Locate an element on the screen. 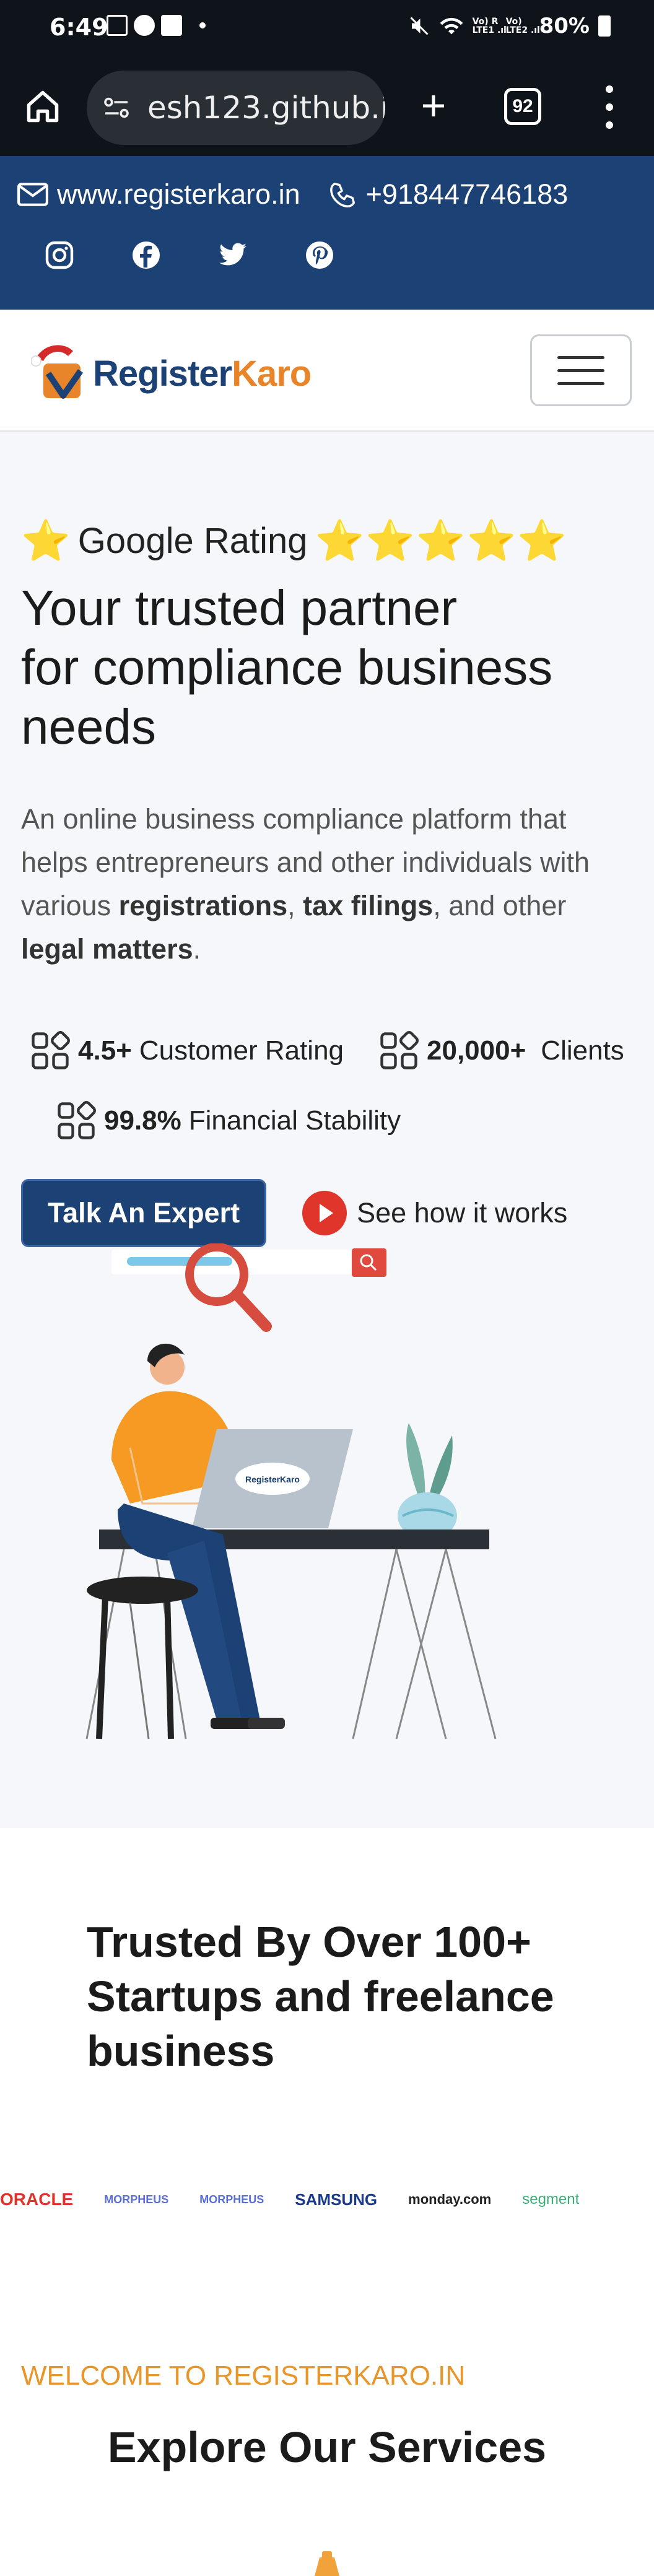 Image resolution: width=654 pixels, height=2576 pixels. social-links is located at coordinates (189, 255).